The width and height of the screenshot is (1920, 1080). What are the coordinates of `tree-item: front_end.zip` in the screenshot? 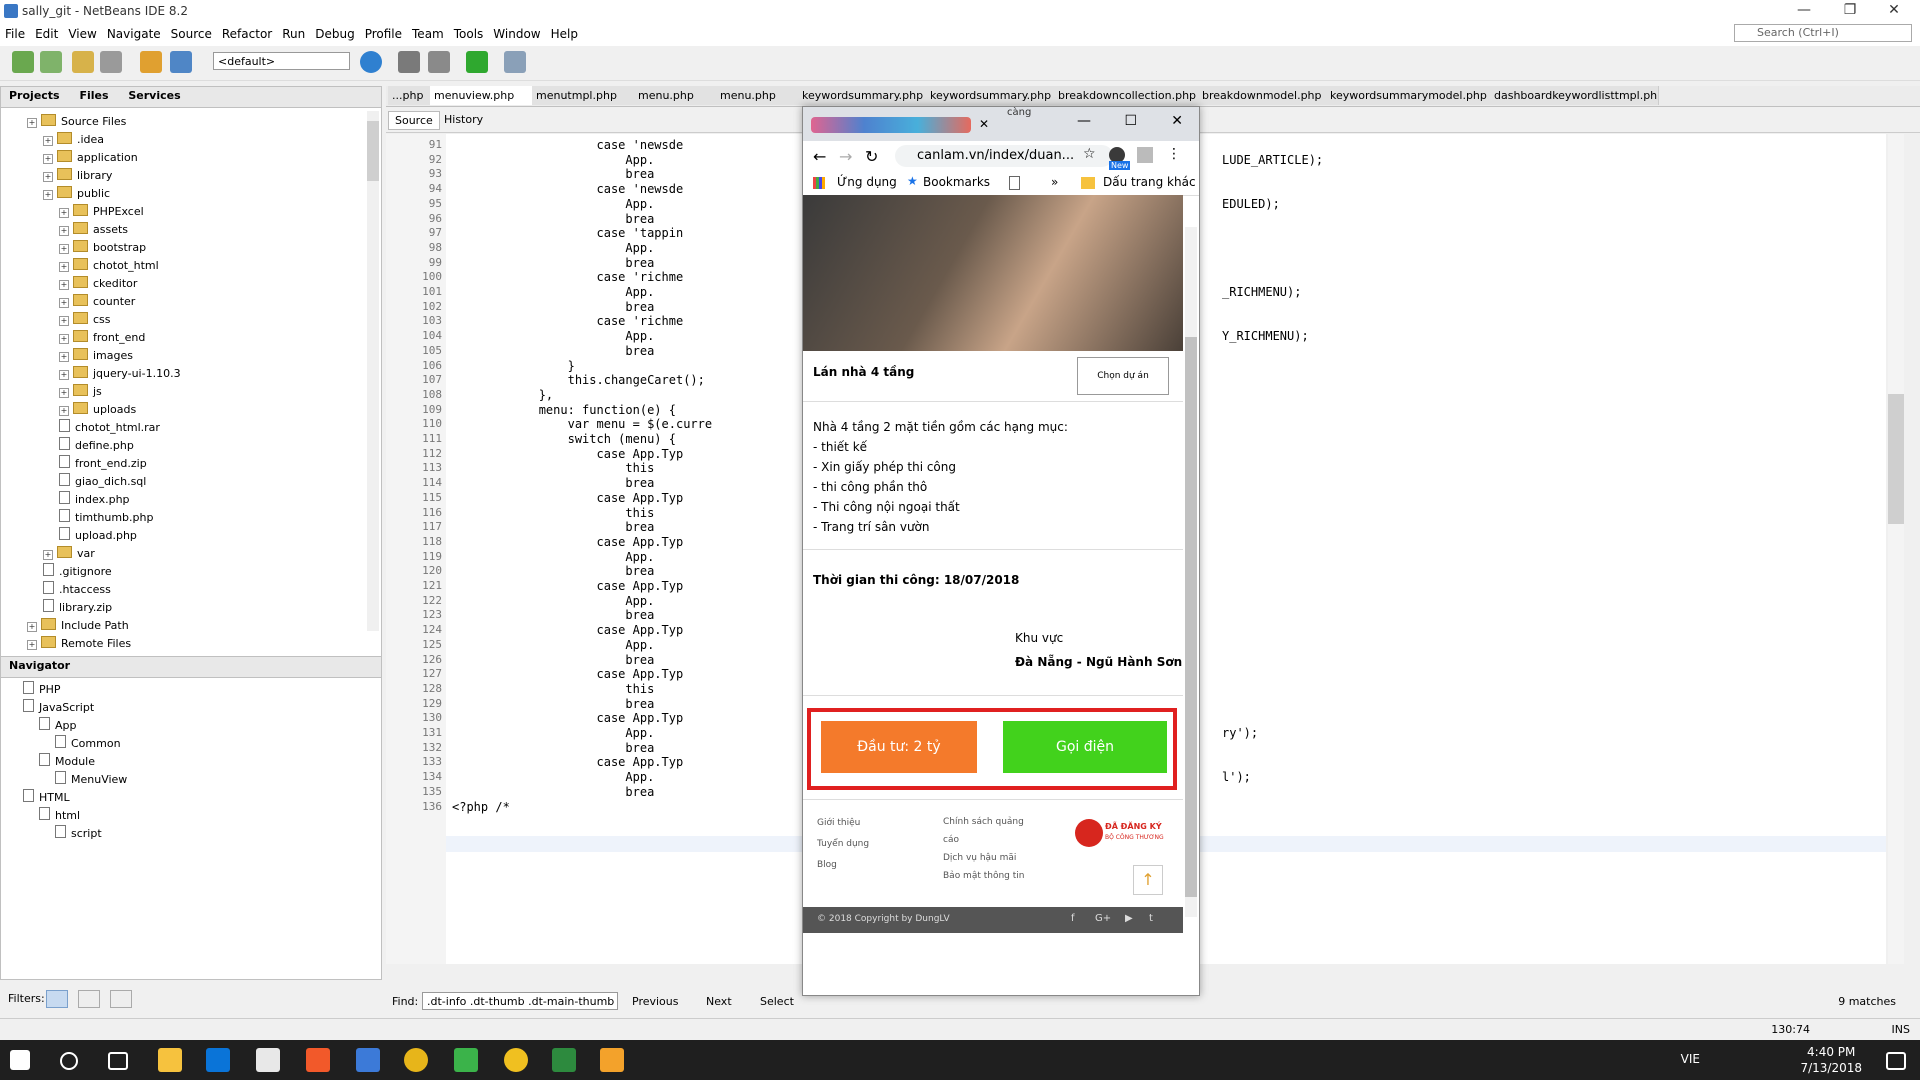 It's located at (103, 464).